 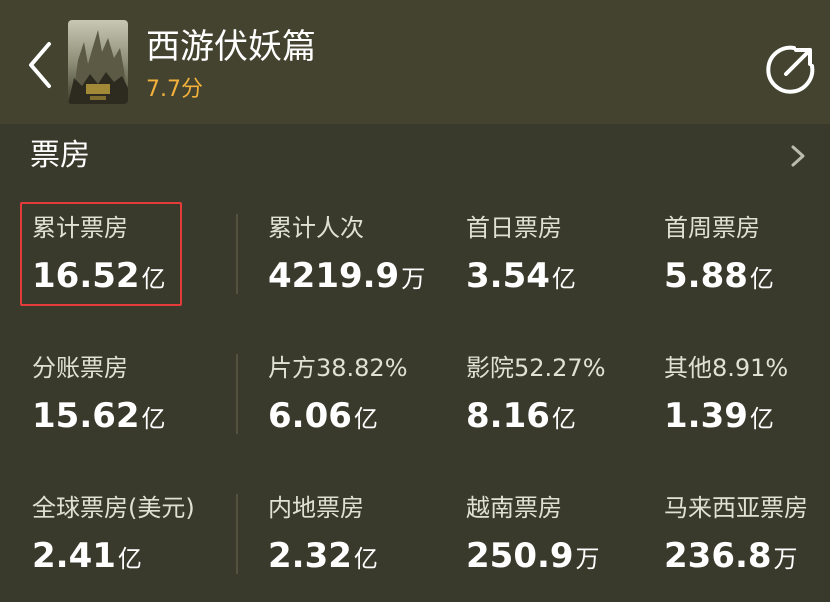 What do you see at coordinates (736, 508) in the screenshot?
I see `stat-label: 马来西亚票房` at bounding box center [736, 508].